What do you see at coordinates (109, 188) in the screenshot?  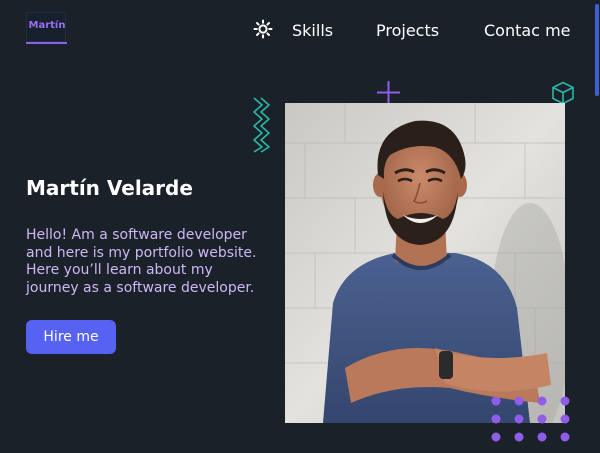 I see `hero-name: Martín Velarde` at bounding box center [109, 188].